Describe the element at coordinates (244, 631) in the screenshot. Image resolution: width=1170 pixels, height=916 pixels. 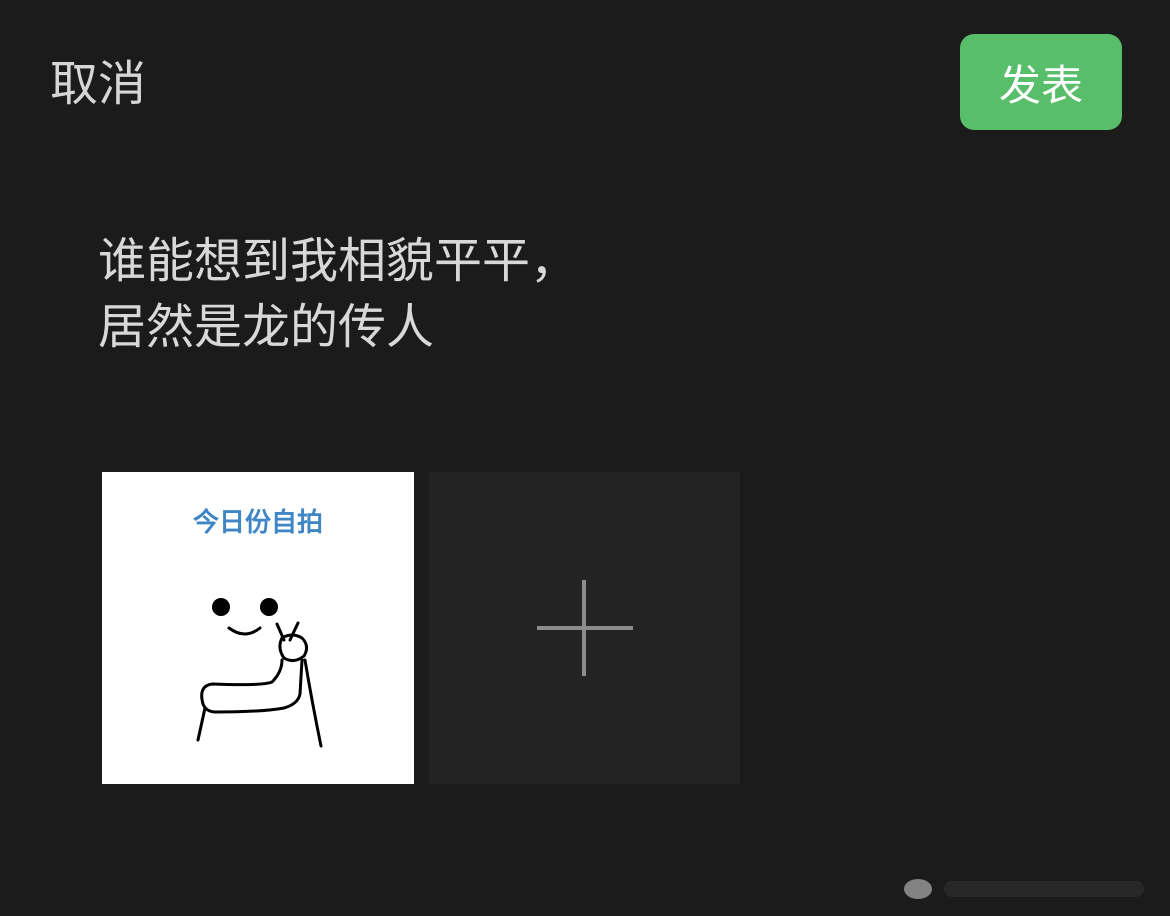
I see `doodle-smile` at that location.